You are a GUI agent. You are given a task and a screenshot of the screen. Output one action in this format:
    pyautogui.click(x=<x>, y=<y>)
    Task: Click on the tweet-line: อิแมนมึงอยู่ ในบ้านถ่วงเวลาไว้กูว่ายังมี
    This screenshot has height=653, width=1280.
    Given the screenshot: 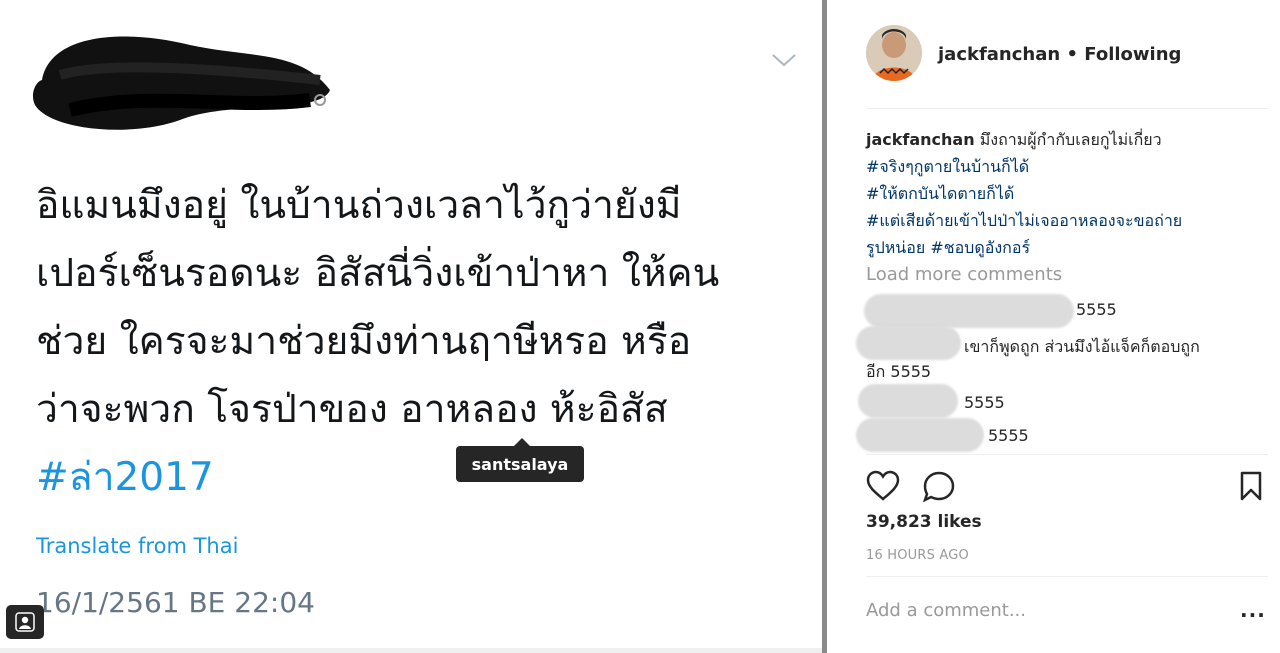 What is the action you would take?
    pyautogui.click(x=359, y=205)
    